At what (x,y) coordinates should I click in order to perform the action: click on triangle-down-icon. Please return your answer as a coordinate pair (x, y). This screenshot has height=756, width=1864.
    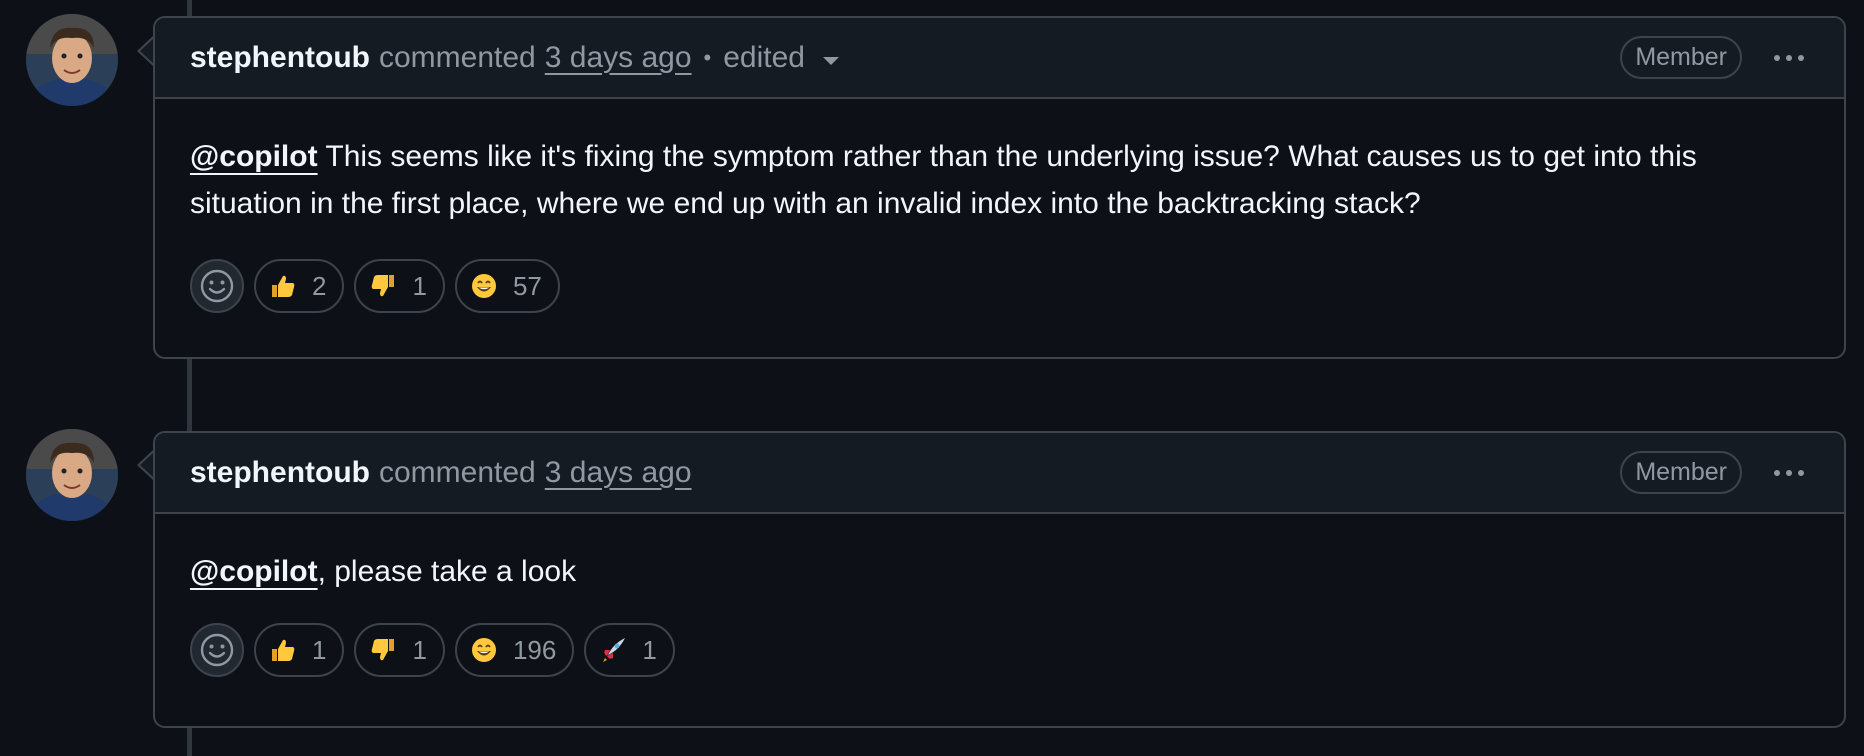
    Looking at the image, I should click on (830, 60).